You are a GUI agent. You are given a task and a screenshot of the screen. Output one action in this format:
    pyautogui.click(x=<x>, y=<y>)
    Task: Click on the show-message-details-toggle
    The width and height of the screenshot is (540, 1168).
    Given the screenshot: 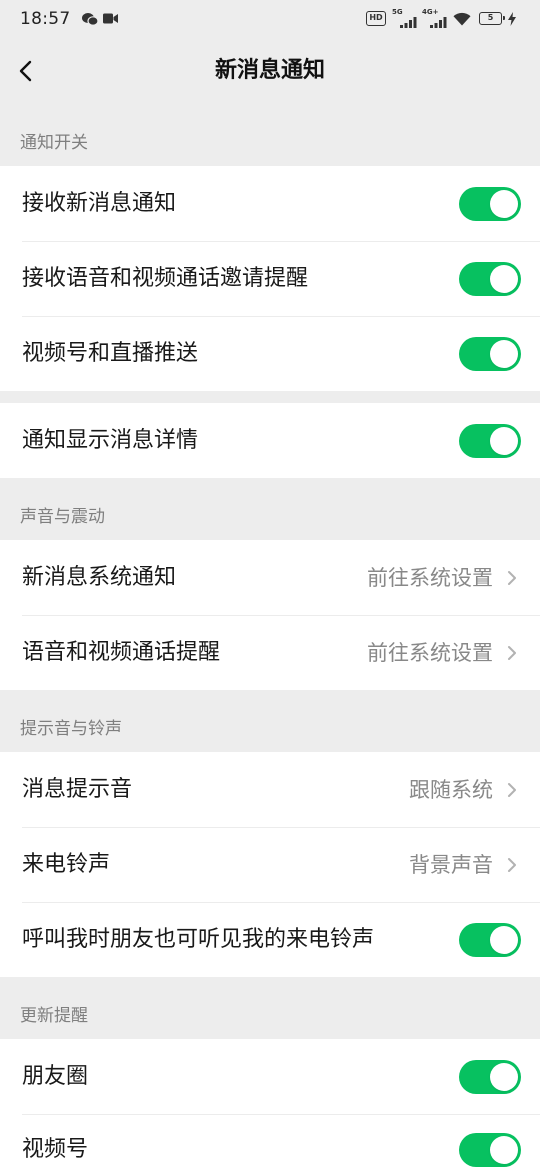 What is the action you would take?
    pyautogui.click(x=490, y=440)
    